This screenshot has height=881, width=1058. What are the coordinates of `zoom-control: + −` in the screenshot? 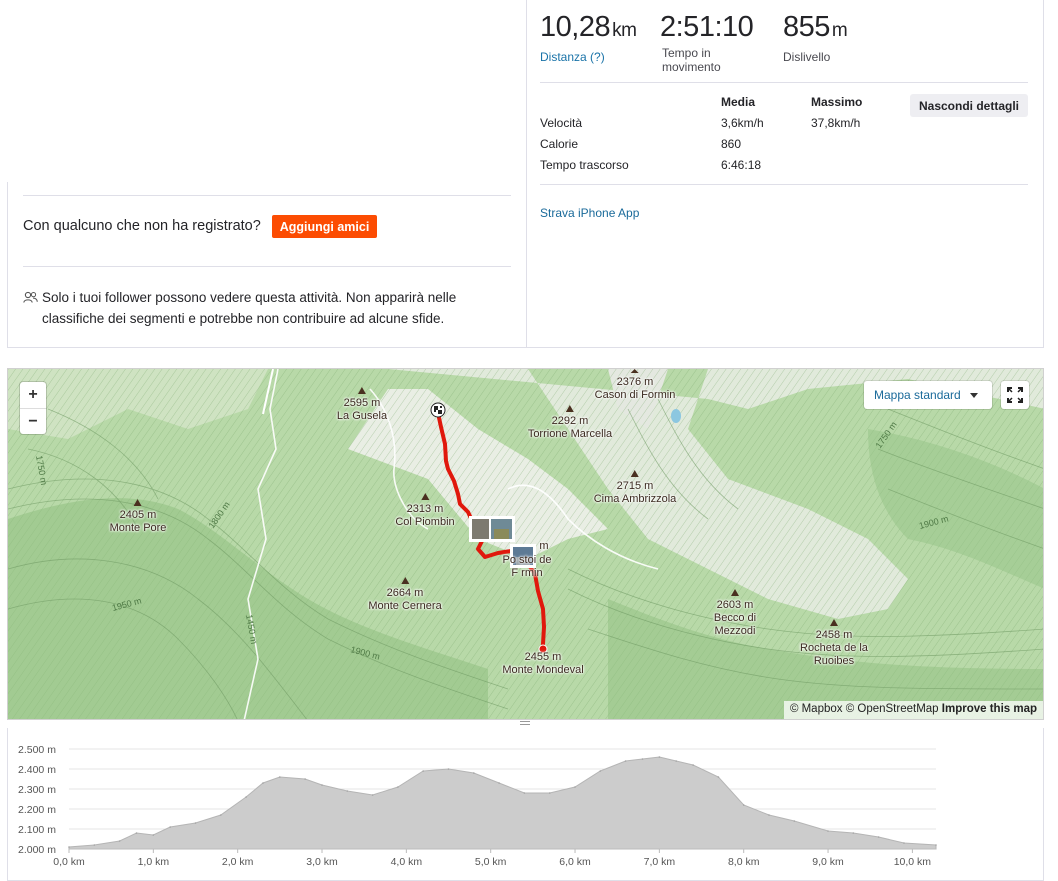 It's located at (33, 408).